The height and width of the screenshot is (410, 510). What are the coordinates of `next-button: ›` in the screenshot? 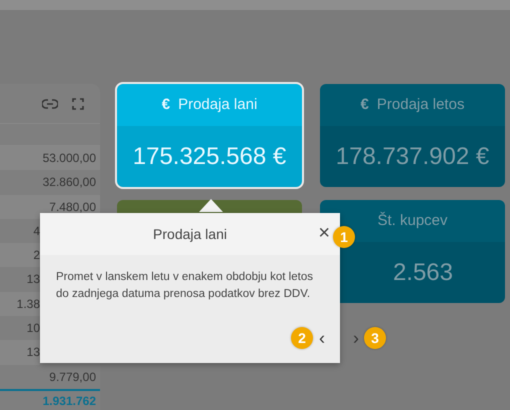 It's located at (356, 338).